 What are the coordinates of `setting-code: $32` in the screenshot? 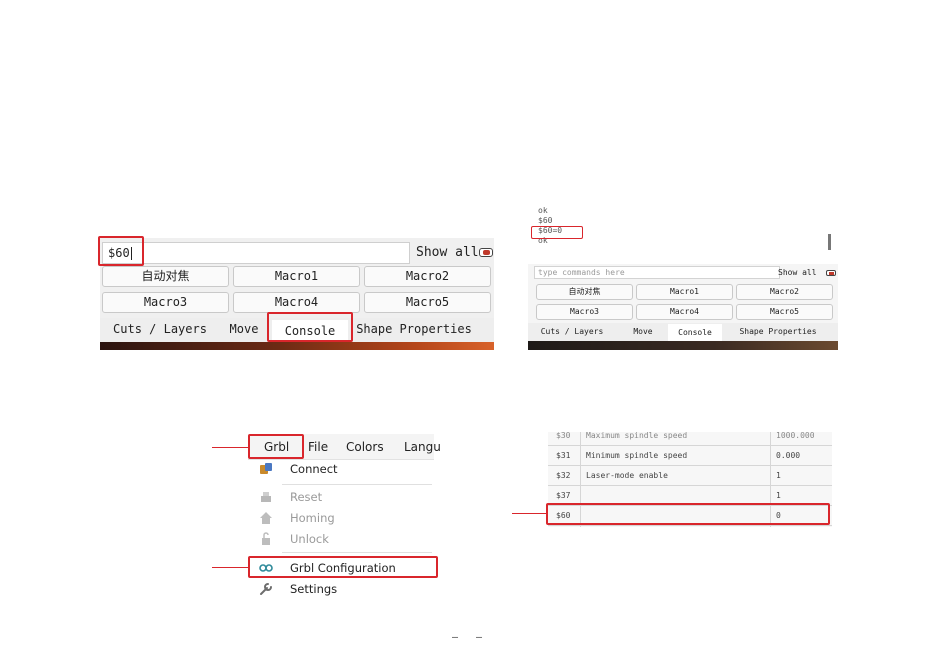 It's located at (563, 475).